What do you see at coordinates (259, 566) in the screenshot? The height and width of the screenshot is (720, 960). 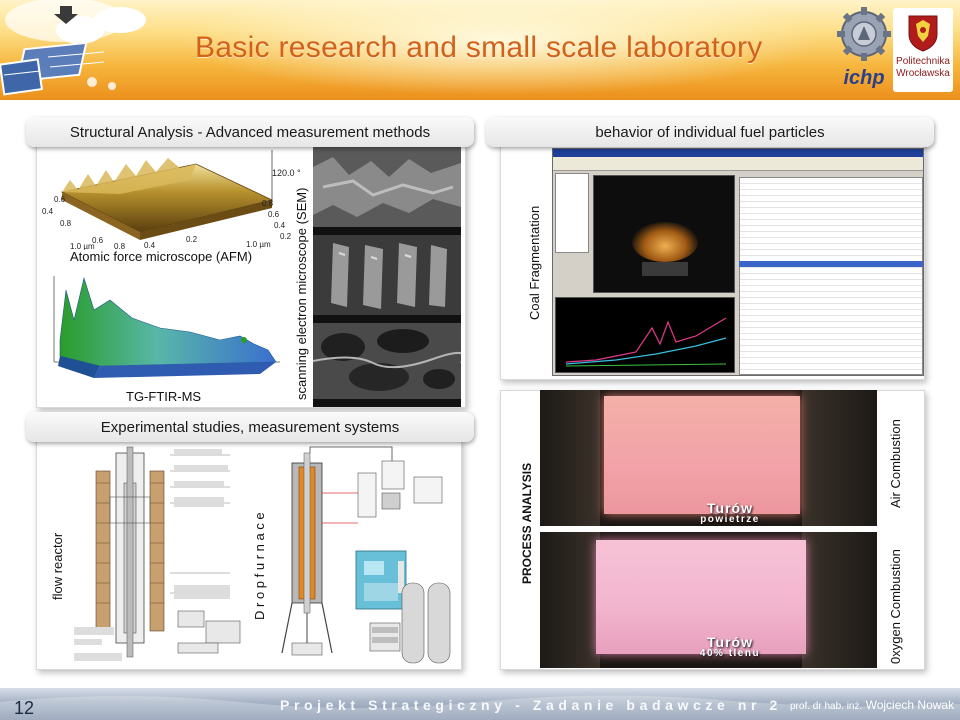 I see `drop-furnace-caption: D r o p f u r n a c e` at bounding box center [259, 566].